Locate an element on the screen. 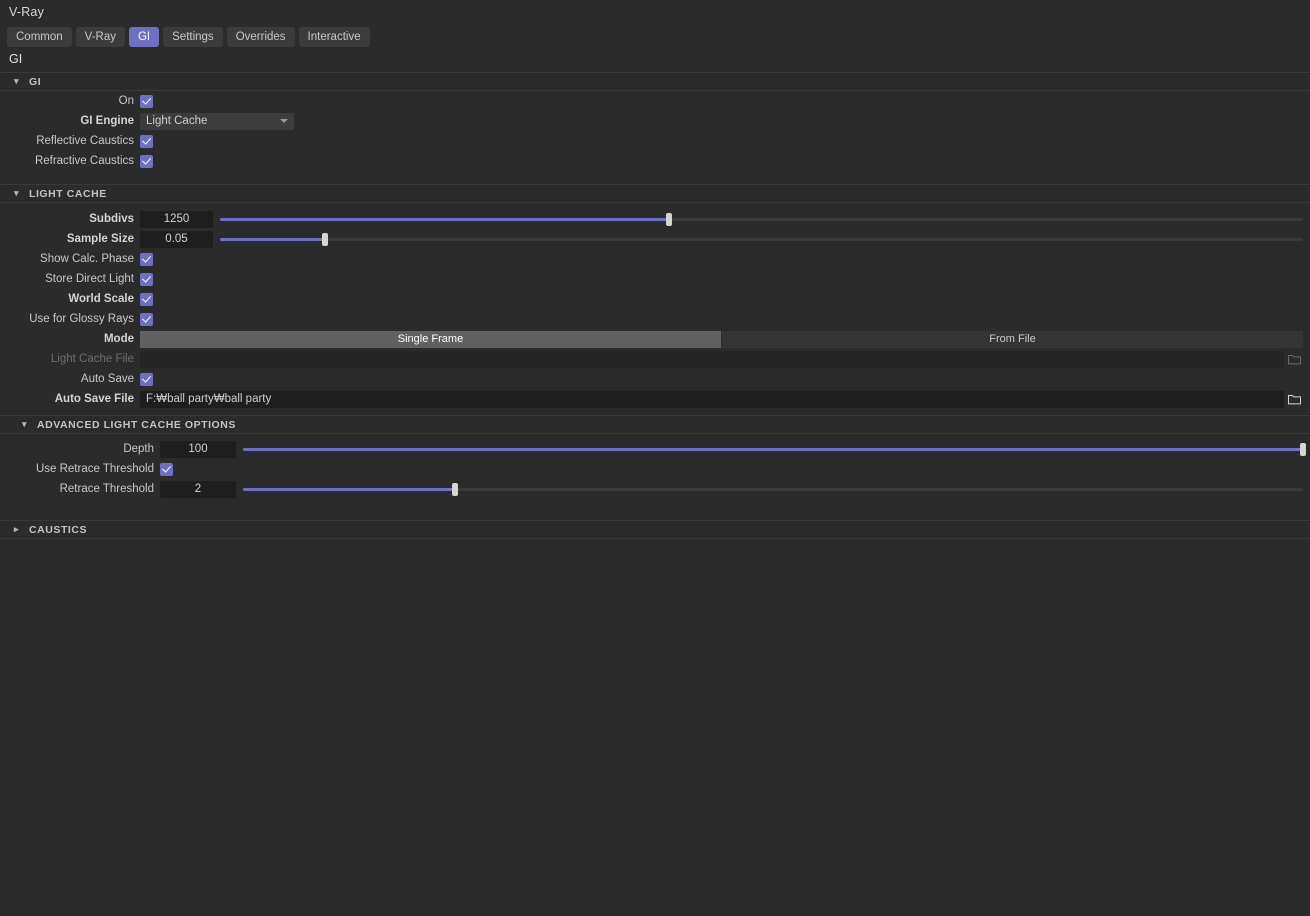 The height and width of the screenshot is (916, 1310). row-refractive-caustics: Refractive Caustics is located at coordinates (655, 161).